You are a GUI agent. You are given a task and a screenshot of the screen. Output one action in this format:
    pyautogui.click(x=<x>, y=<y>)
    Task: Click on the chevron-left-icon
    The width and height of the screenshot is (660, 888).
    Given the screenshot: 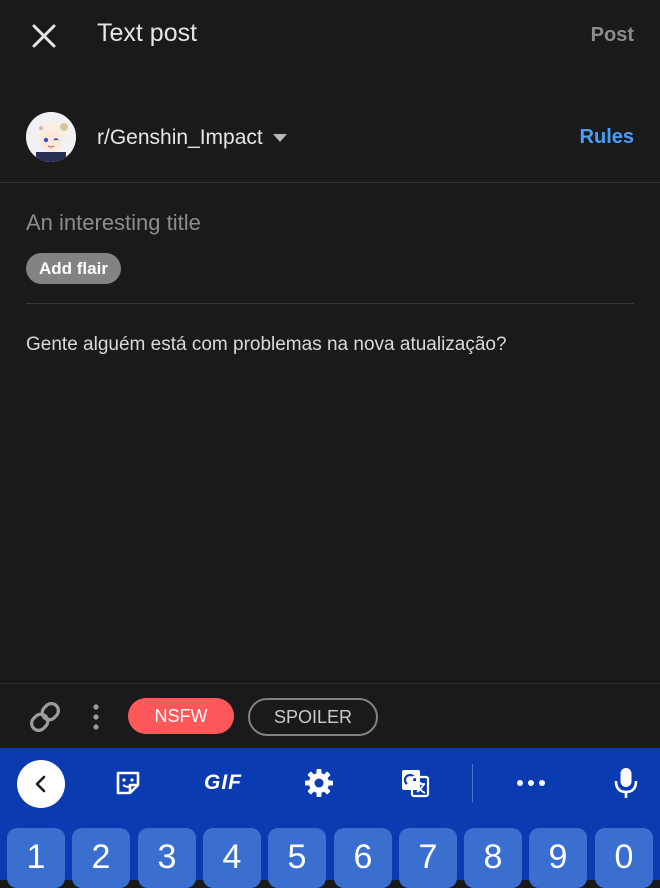 What is the action you would take?
    pyautogui.click(x=40, y=784)
    